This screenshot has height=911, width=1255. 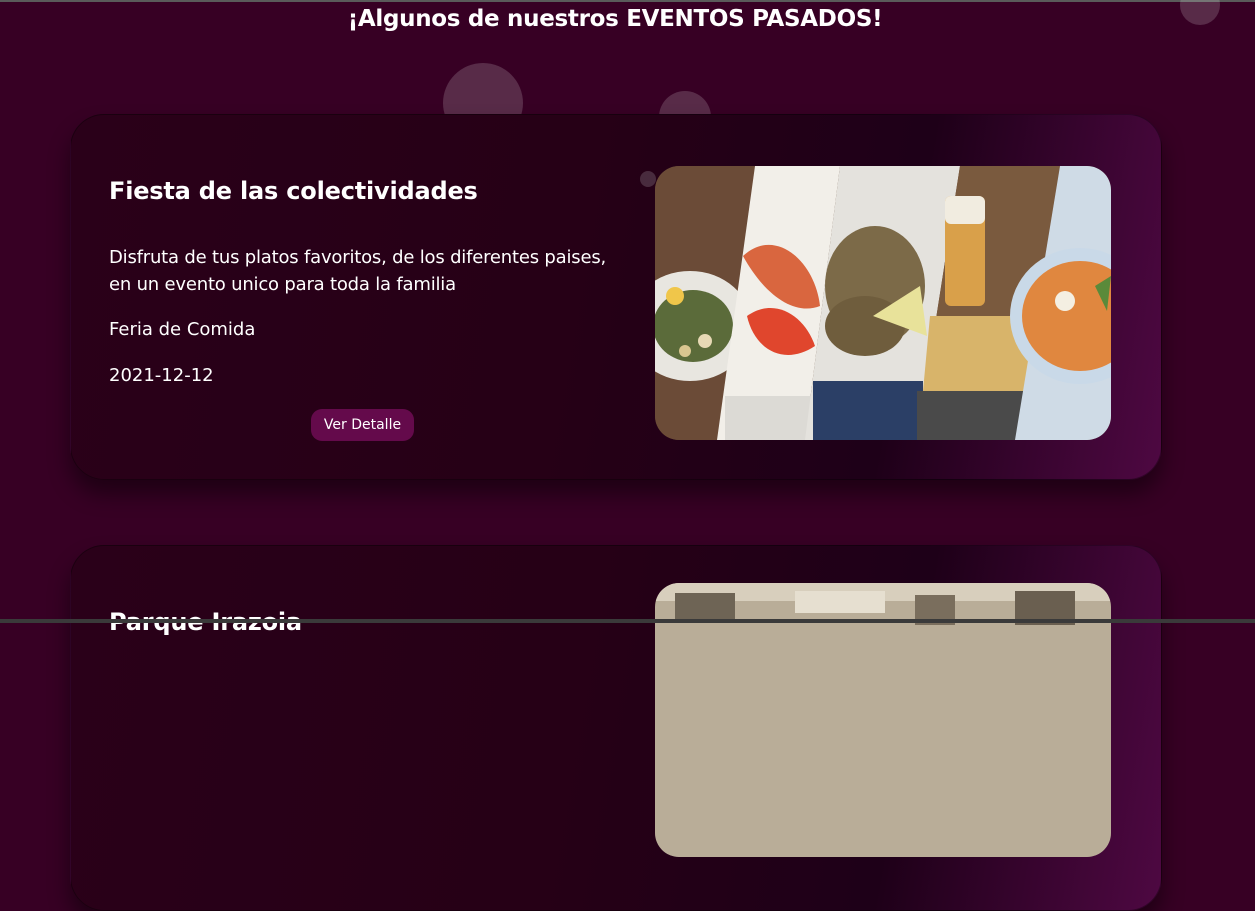 What do you see at coordinates (627, 621) in the screenshot?
I see `browser-bottom-edge` at bounding box center [627, 621].